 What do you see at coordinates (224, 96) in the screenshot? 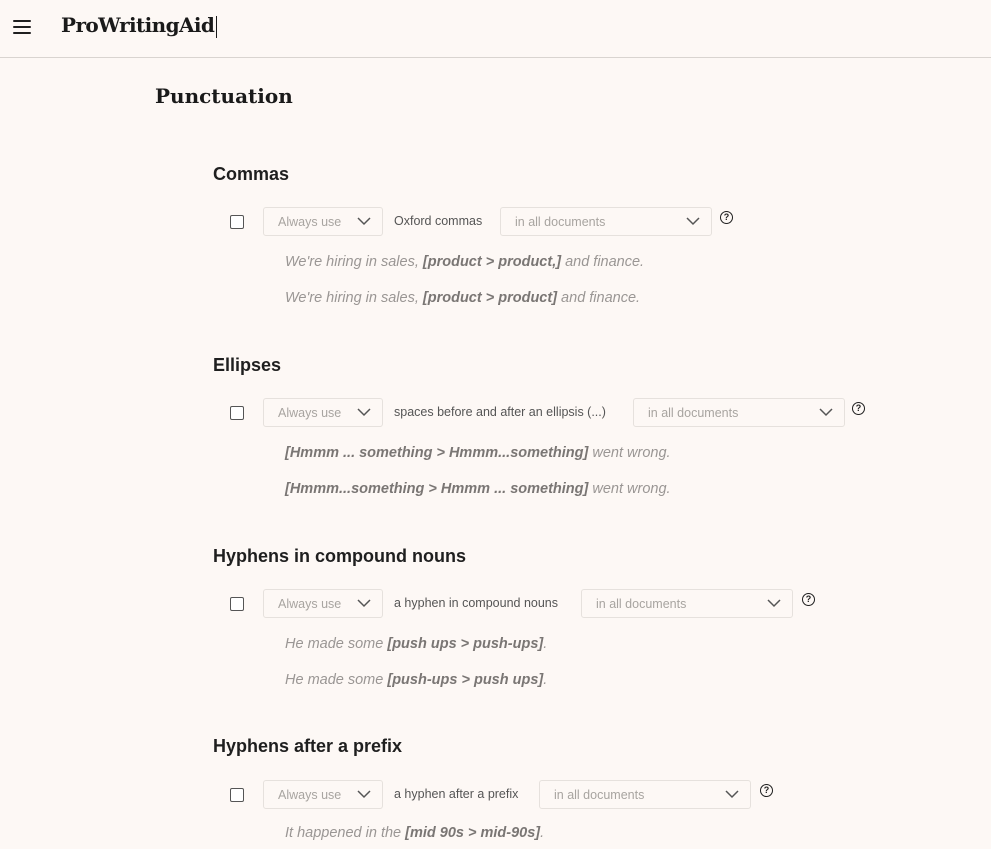
I see `page-title: Punctuation` at bounding box center [224, 96].